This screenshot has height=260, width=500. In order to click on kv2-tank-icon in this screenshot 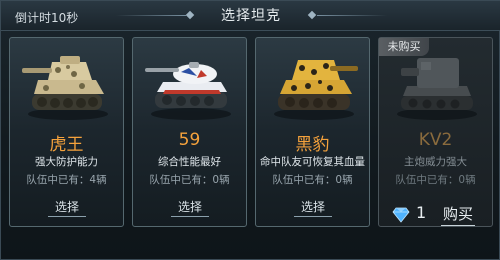, I will do `click(437, 89)`.